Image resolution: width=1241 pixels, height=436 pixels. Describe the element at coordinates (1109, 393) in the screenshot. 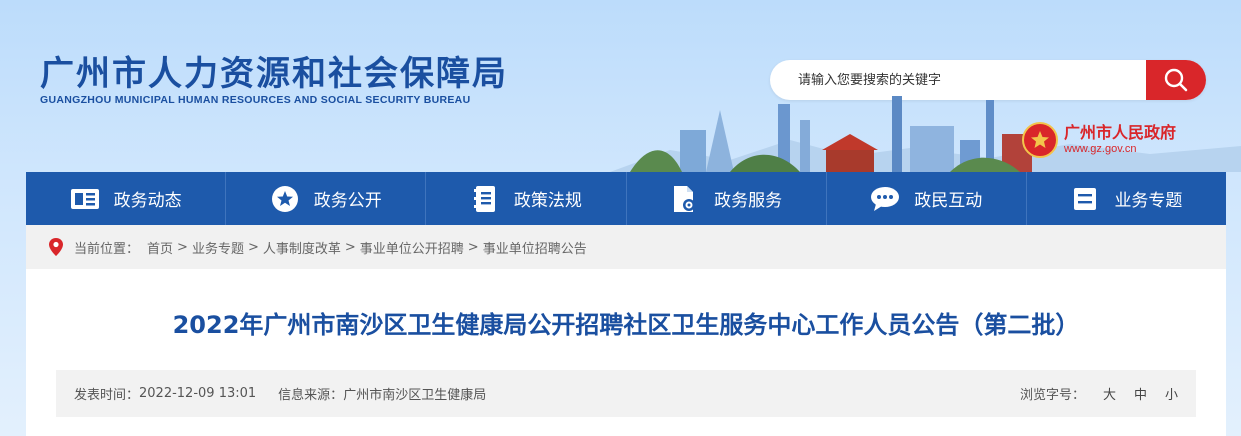

I see `font-size-large-button: 大` at that location.